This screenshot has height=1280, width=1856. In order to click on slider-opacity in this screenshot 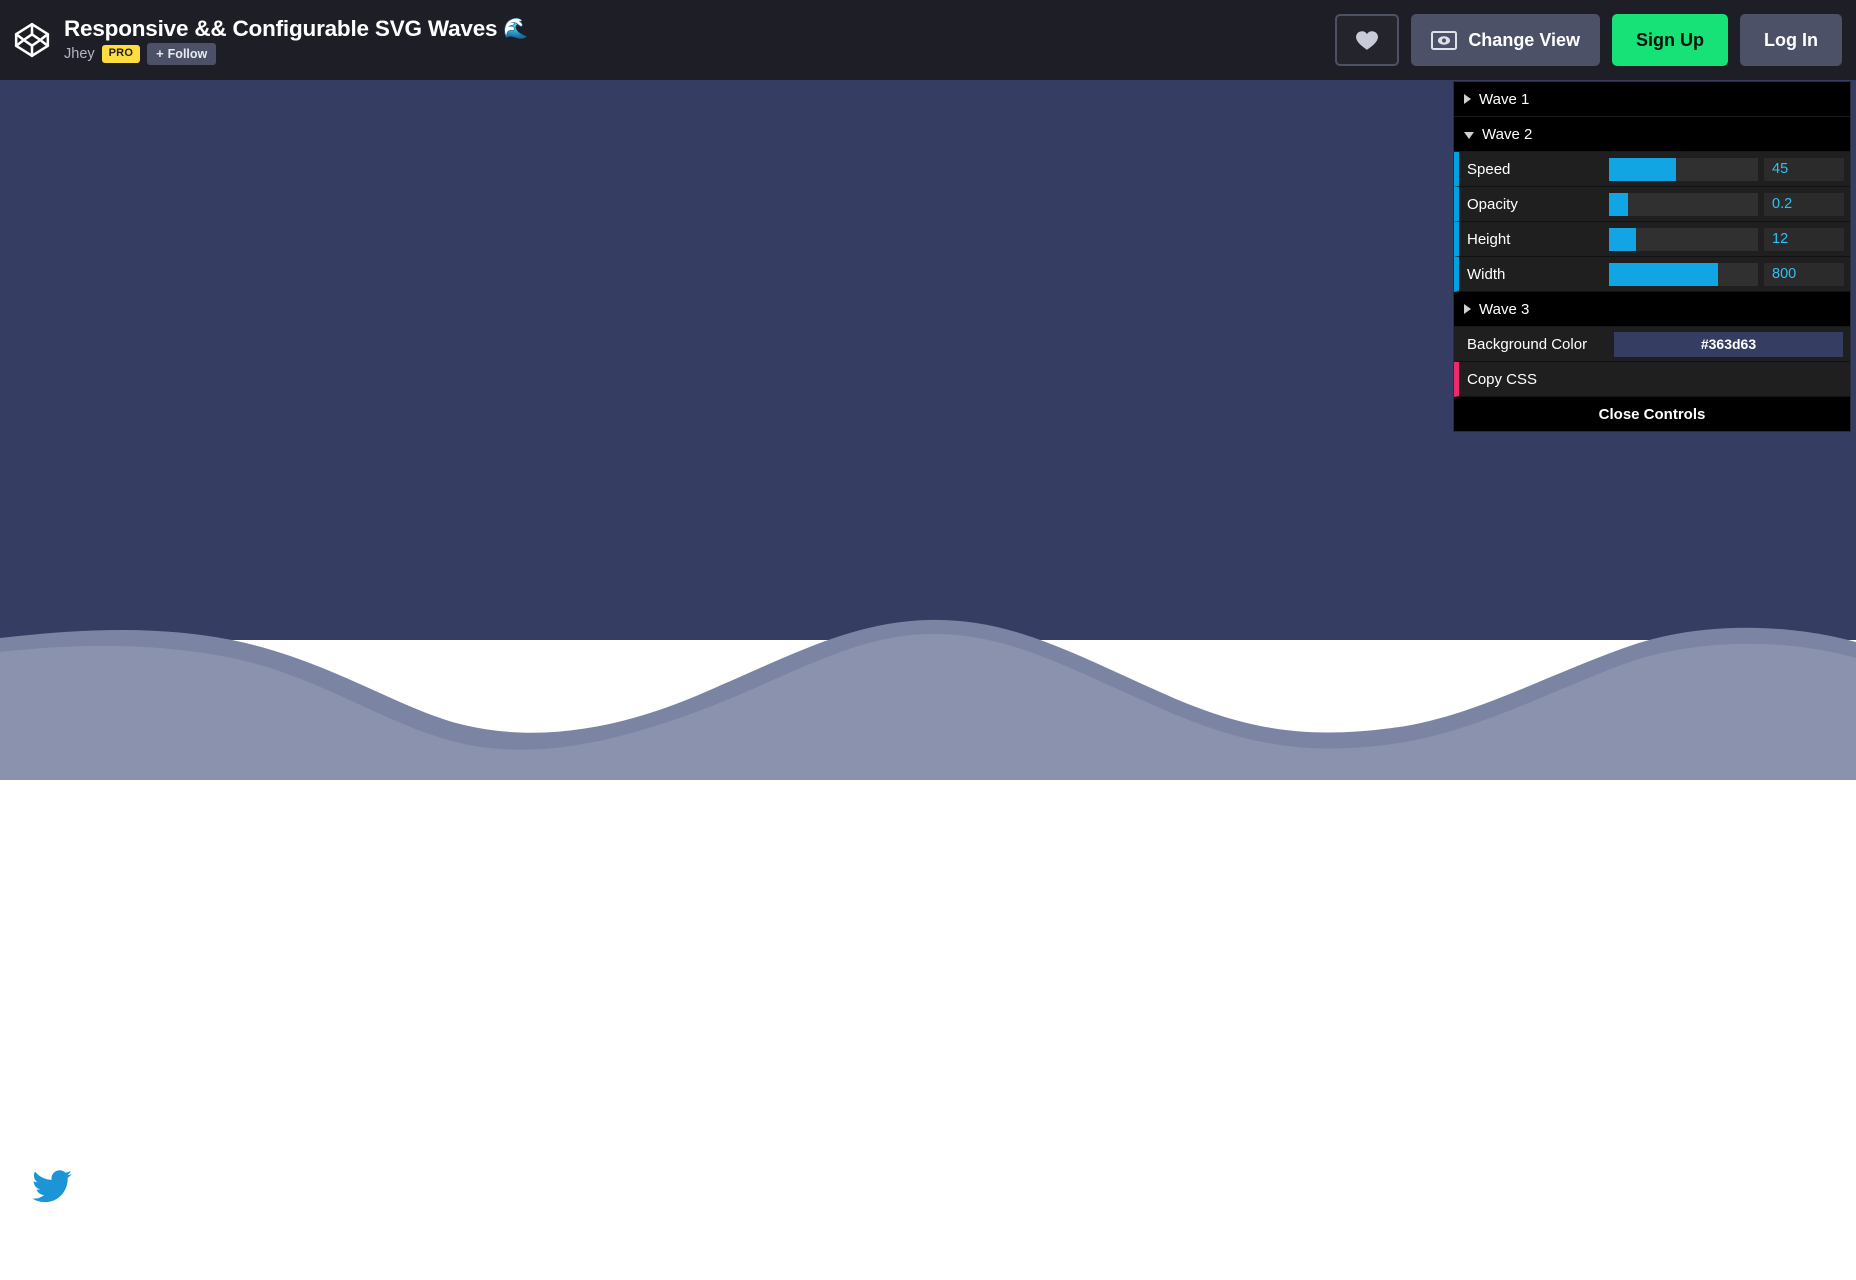, I will do `click(1683, 204)`.